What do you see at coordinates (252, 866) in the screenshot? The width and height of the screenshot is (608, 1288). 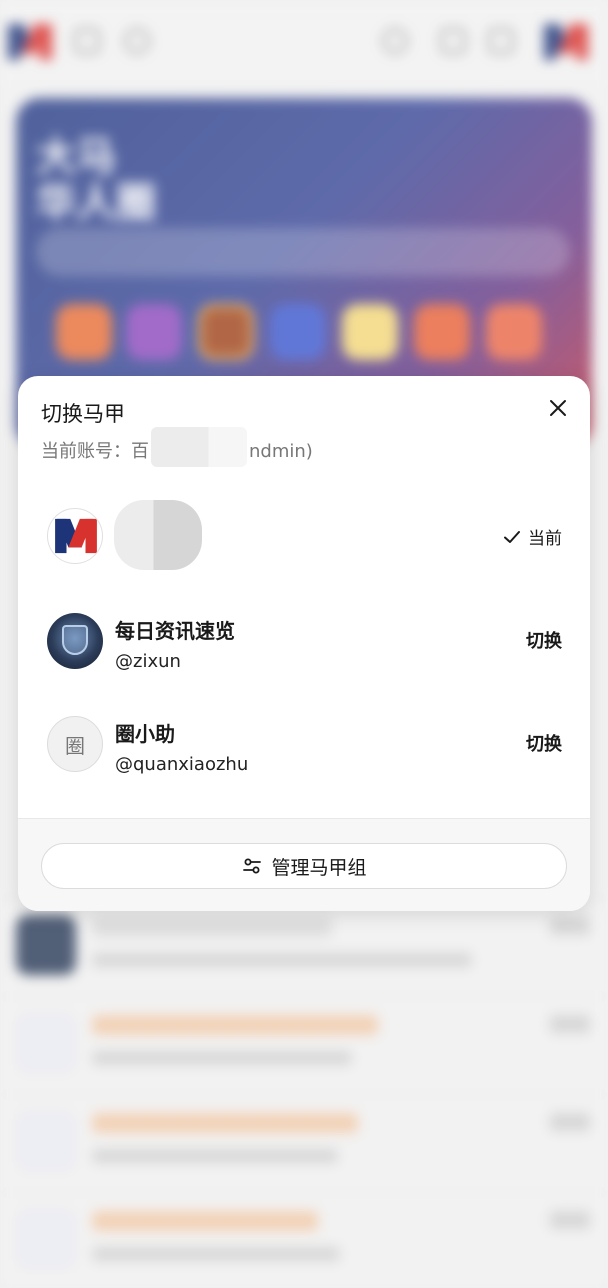 I see `sliders-icon` at bounding box center [252, 866].